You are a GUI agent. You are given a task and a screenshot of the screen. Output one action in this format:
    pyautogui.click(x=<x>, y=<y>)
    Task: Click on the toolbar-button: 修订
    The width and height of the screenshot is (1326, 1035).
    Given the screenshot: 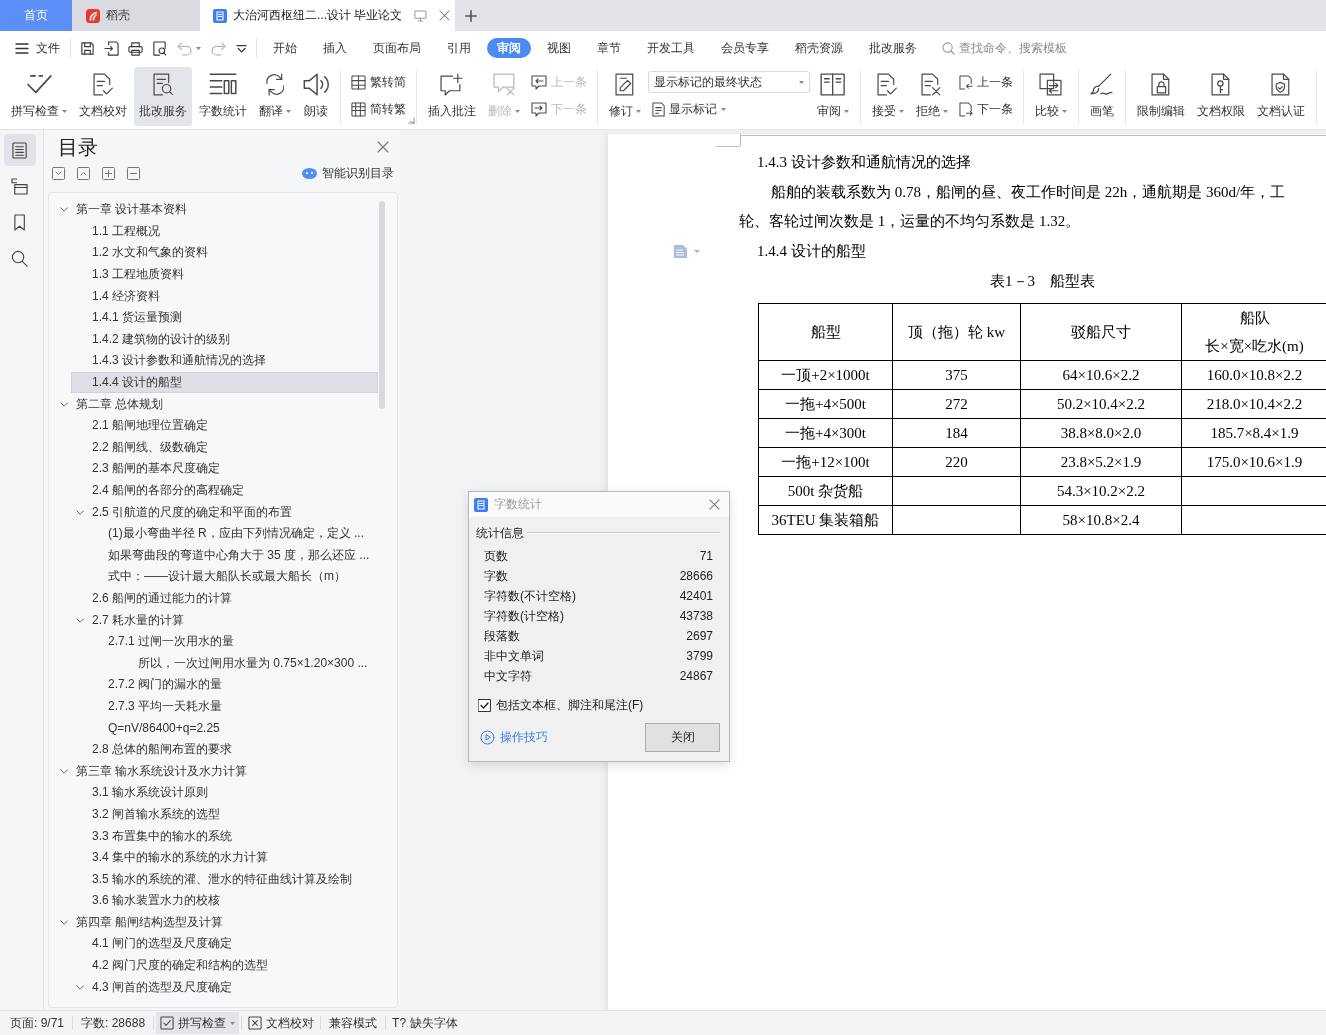 What is the action you would take?
    pyautogui.click(x=624, y=96)
    